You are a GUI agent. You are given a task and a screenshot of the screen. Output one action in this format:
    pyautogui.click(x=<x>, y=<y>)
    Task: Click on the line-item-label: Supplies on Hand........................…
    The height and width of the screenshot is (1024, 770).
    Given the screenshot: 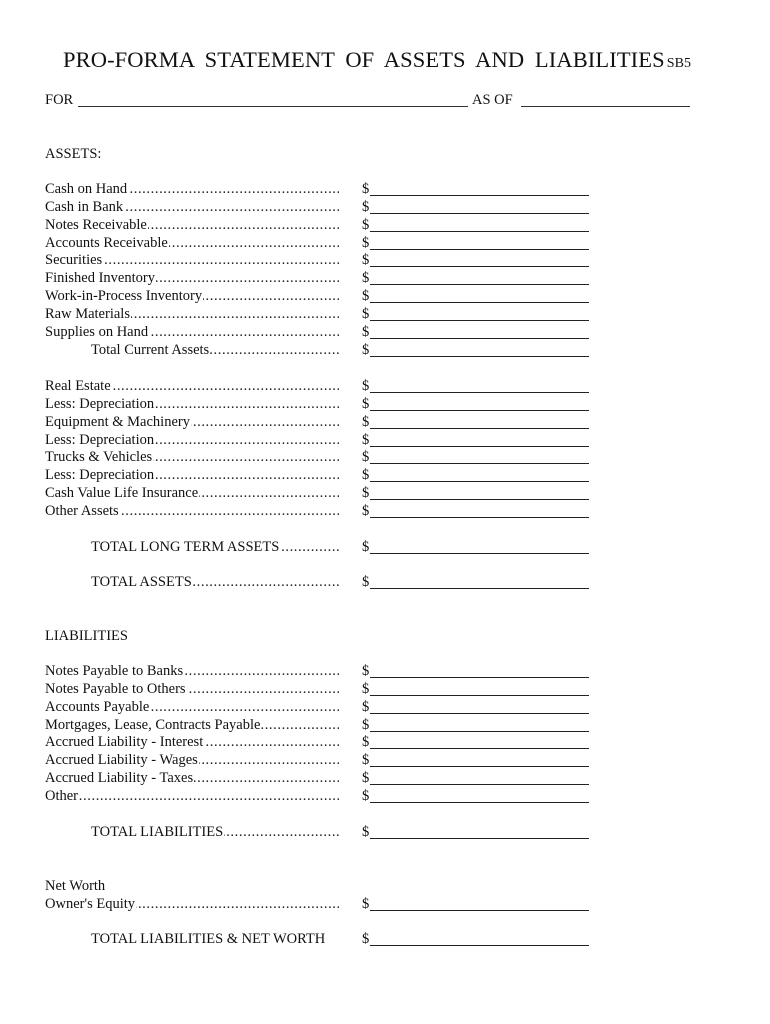 What is the action you would take?
    pyautogui.click(x=192, y=332)
    